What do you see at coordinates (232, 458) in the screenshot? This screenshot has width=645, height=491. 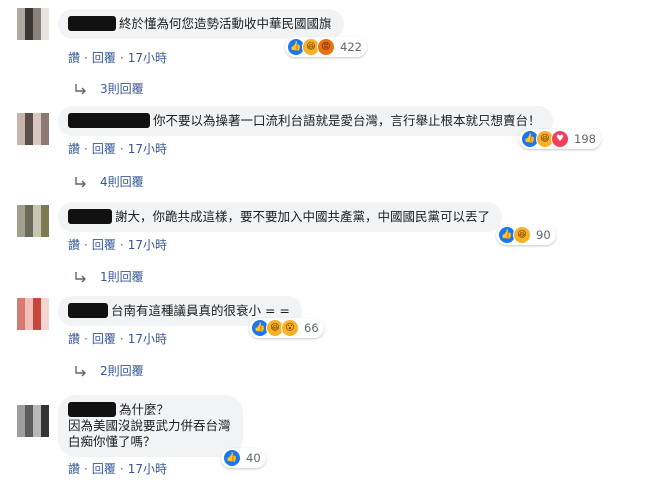 I see `like-icon: 👍` at bounding box center [232, 458].